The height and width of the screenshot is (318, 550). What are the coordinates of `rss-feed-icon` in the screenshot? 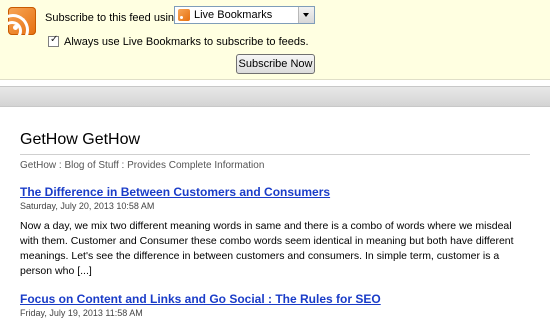 It's located at (22, 21).